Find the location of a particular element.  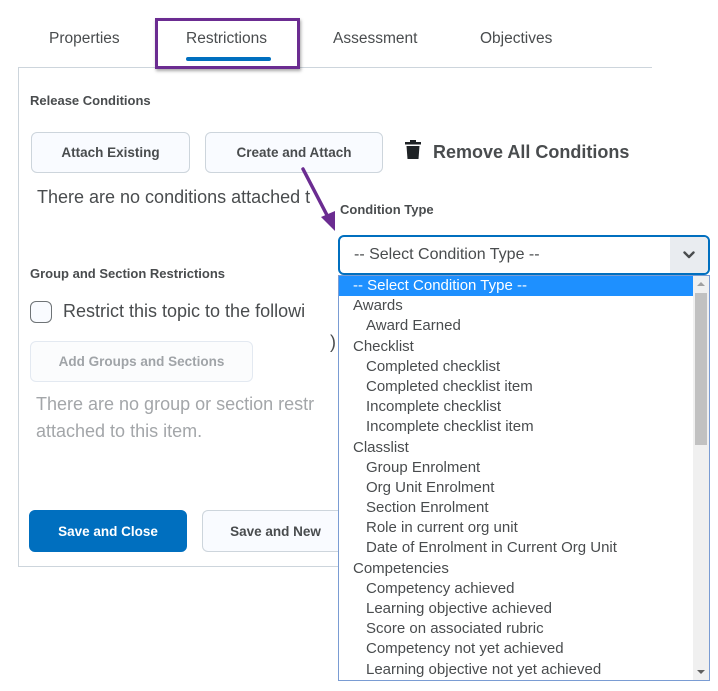

restrict-topic-checkbox is located at coordinates (41, 312).